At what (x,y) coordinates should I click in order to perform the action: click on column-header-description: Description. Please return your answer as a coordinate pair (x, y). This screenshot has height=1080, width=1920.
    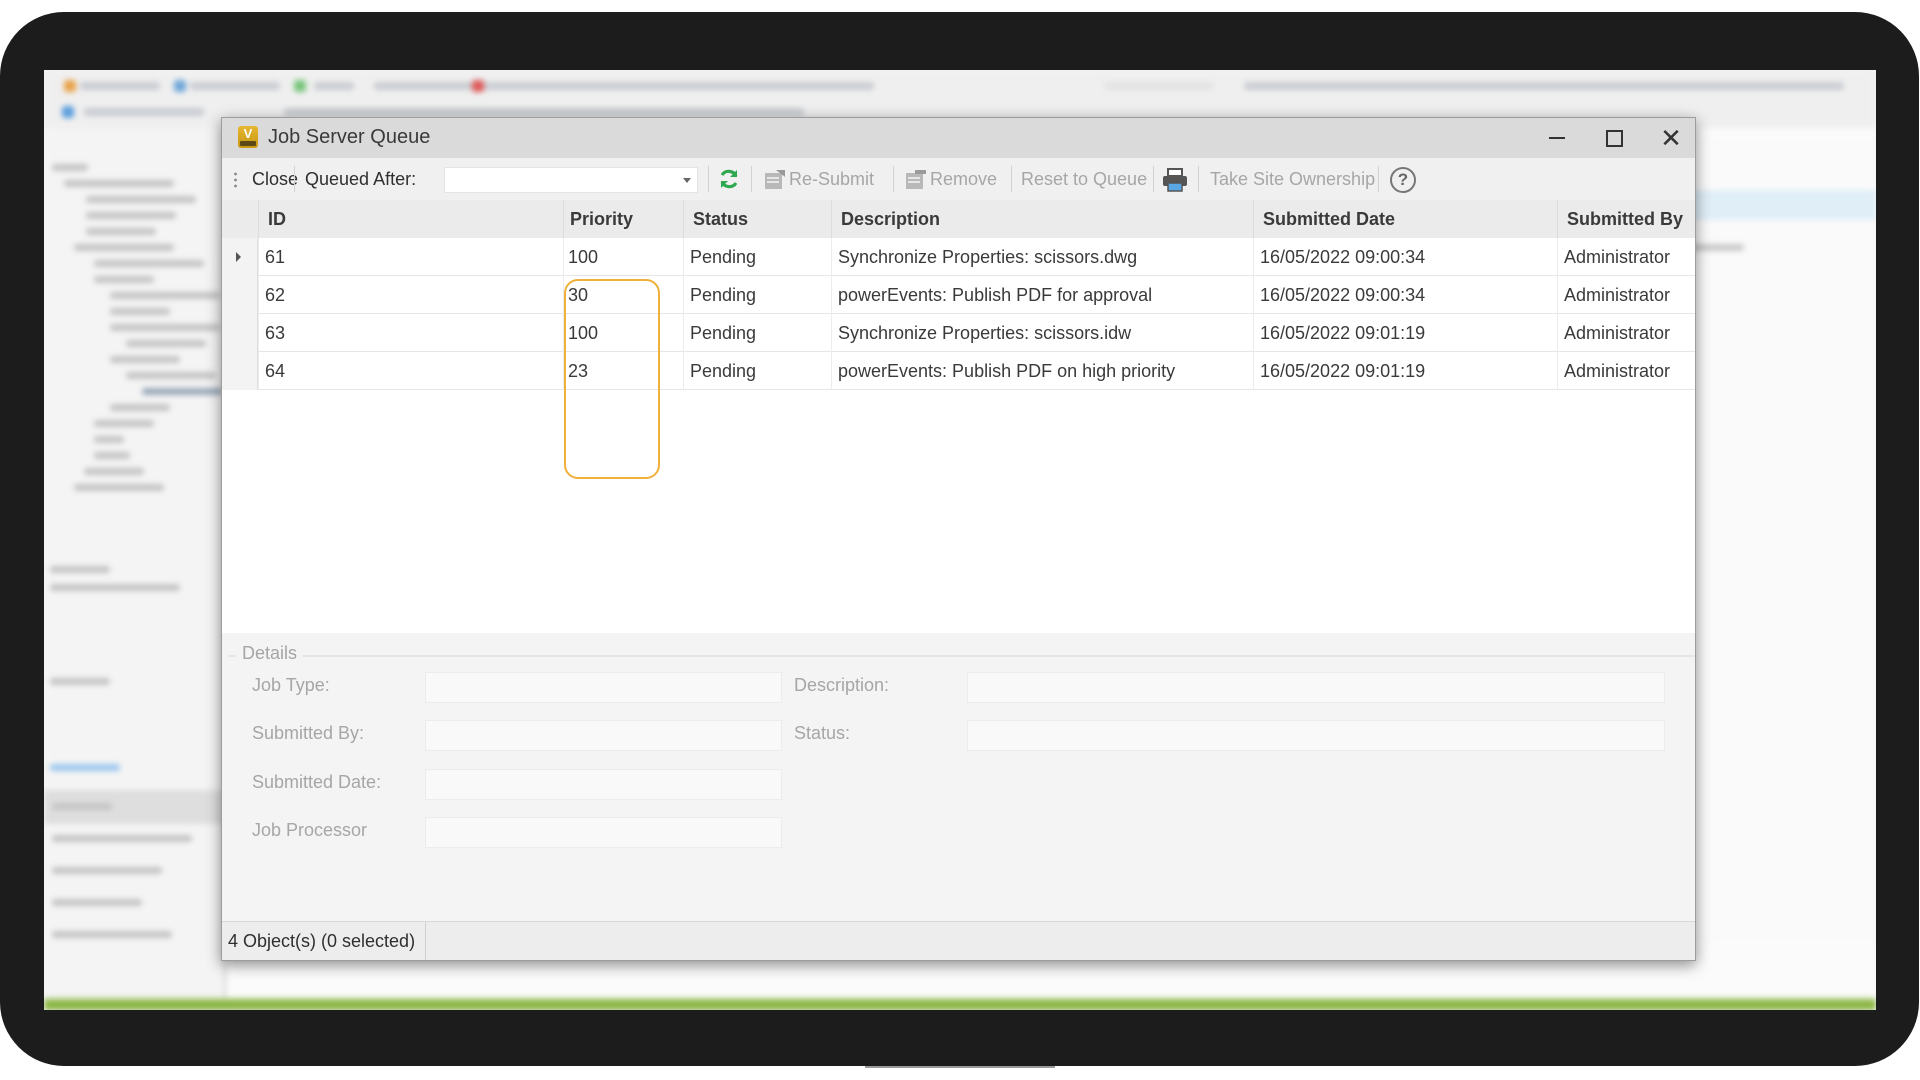
    Looking at the image, I should click on (1042, 219).